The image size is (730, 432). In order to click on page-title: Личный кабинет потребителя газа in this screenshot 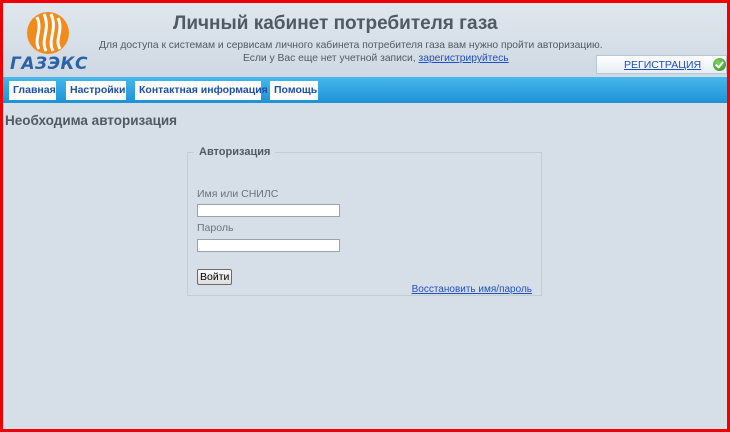, I will do `click(335, 23)`.